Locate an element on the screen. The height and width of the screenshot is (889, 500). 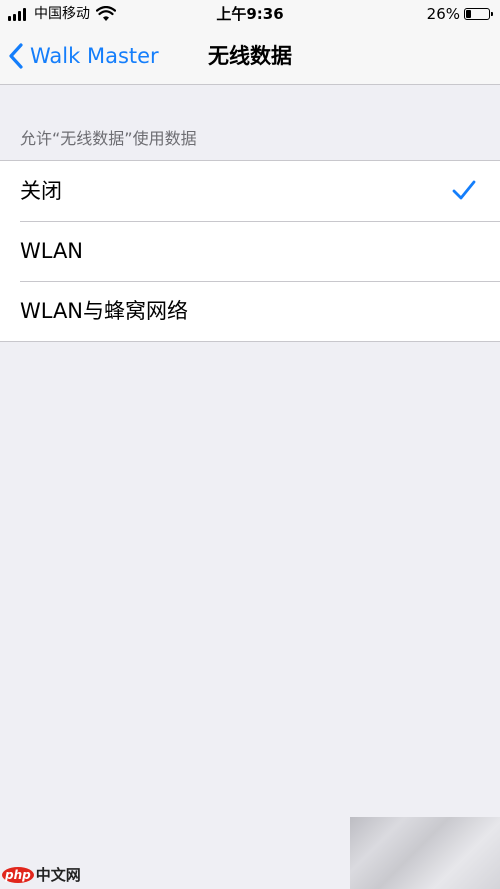
checkmark-icon is located at coordinates (464, 190).